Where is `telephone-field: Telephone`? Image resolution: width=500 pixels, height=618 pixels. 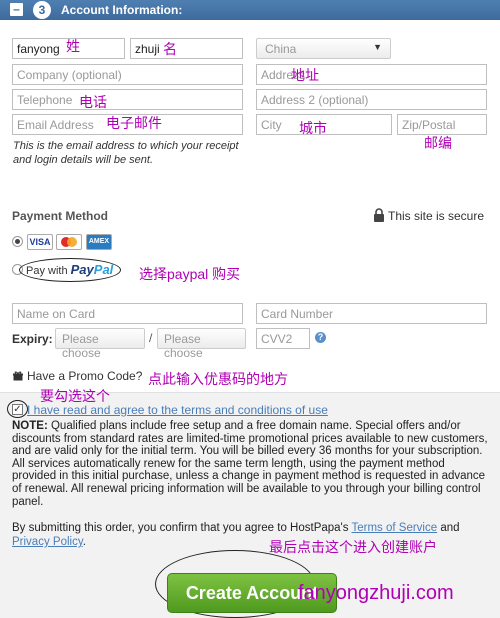
telephone-field: Telephone is located at coordinates (127, 99).